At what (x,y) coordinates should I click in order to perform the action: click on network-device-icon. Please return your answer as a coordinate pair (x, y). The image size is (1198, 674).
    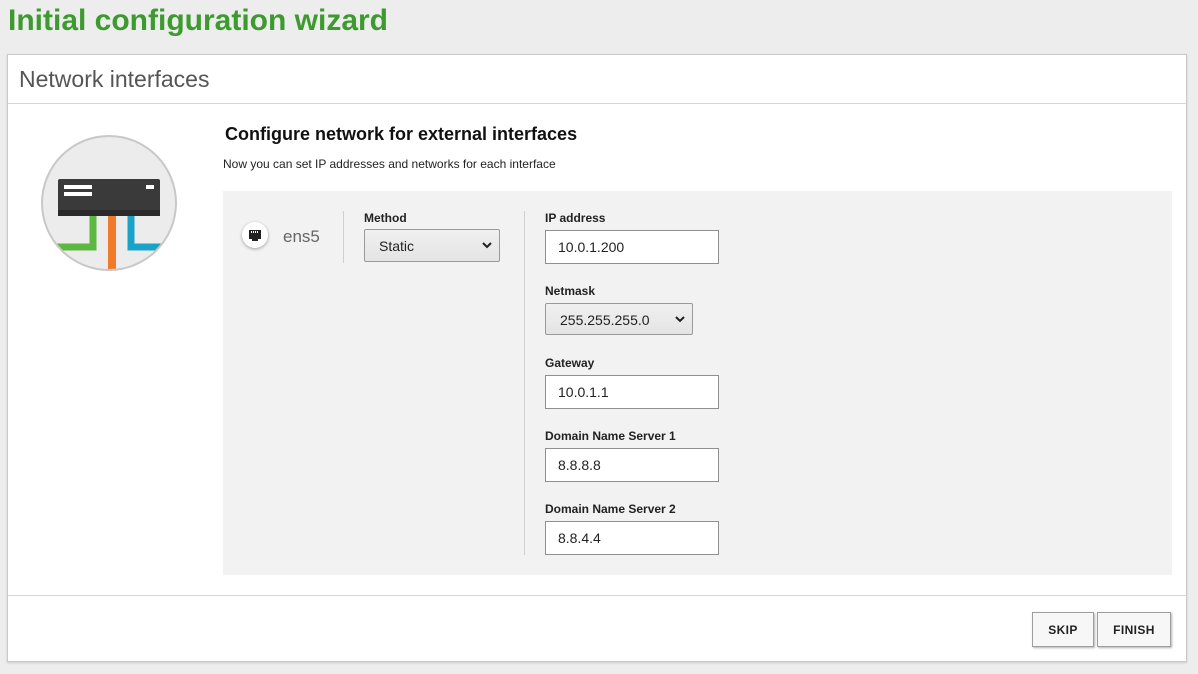
    Looking at the image, I should click on (109, 203).